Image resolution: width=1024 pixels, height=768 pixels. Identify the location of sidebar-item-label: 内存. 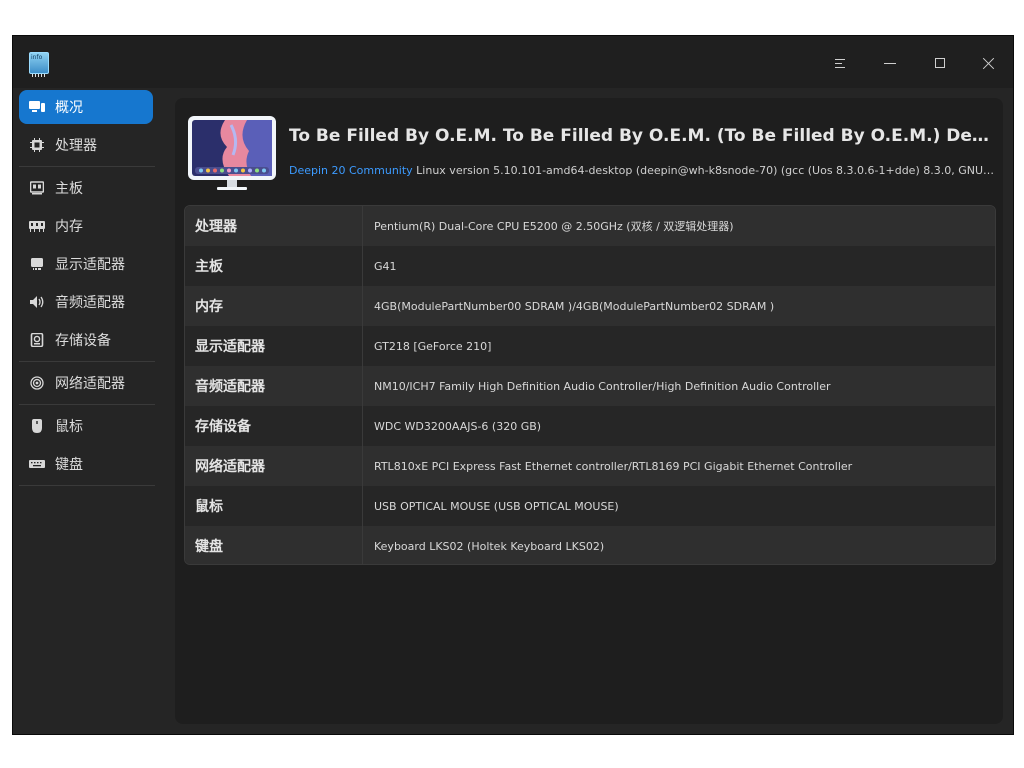
(69, 227).